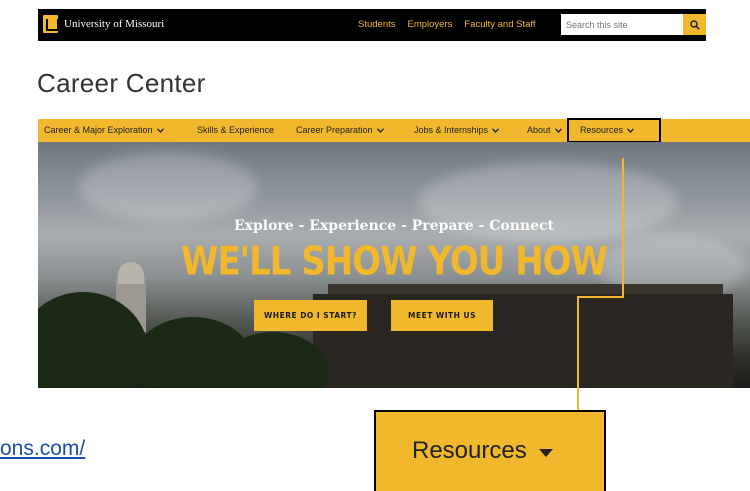 This screenshot has height=491, width=750. What do you see at coordinates (539, 130) in the screenshot?
I see `nav-label: About` at bounding box center [539, 130].